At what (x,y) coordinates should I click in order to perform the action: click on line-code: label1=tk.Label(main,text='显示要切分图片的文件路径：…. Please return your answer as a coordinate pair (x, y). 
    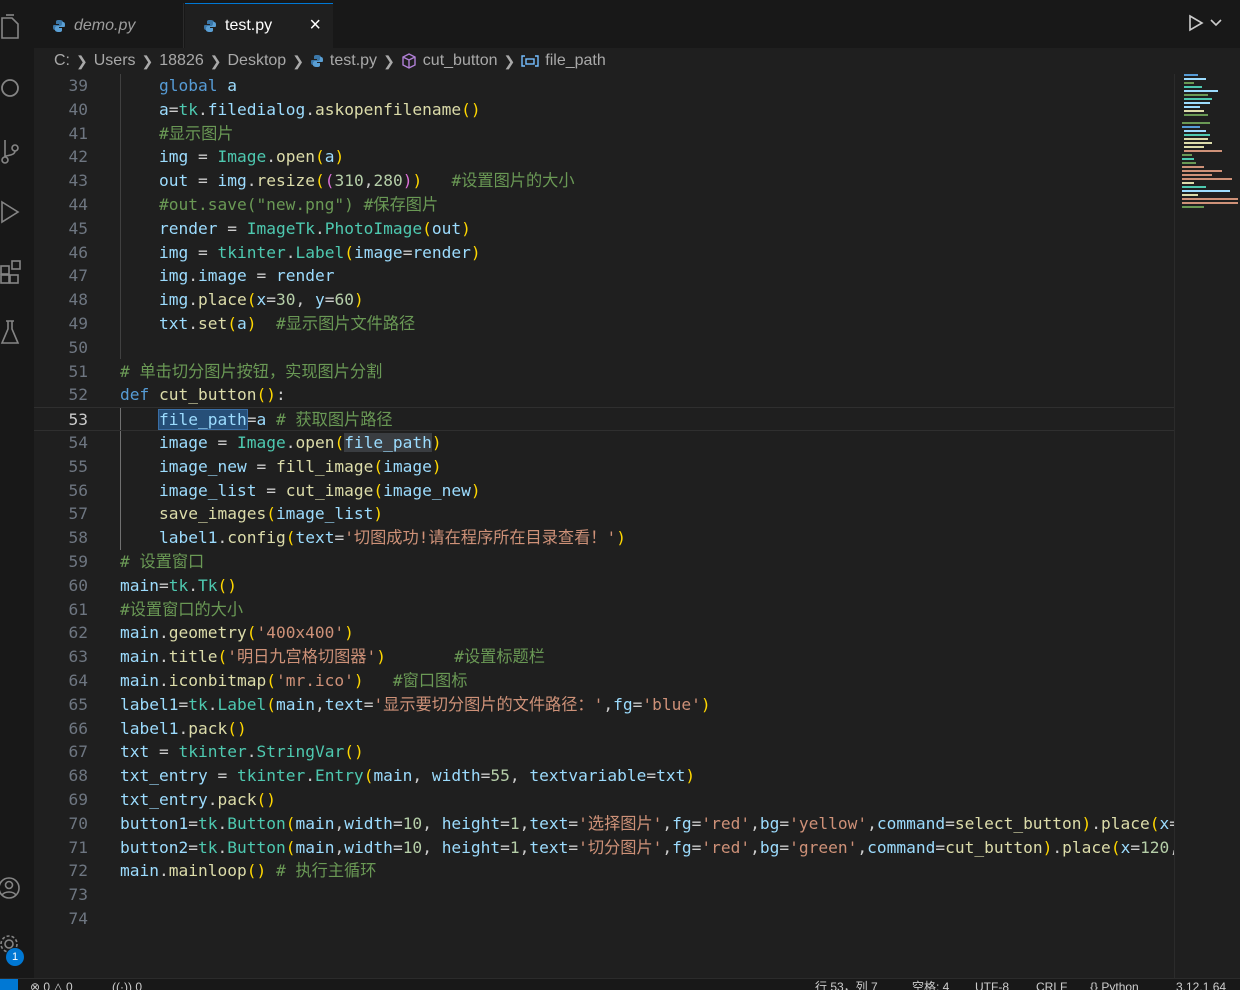
    Looking at the image, I should click on (415, 704).